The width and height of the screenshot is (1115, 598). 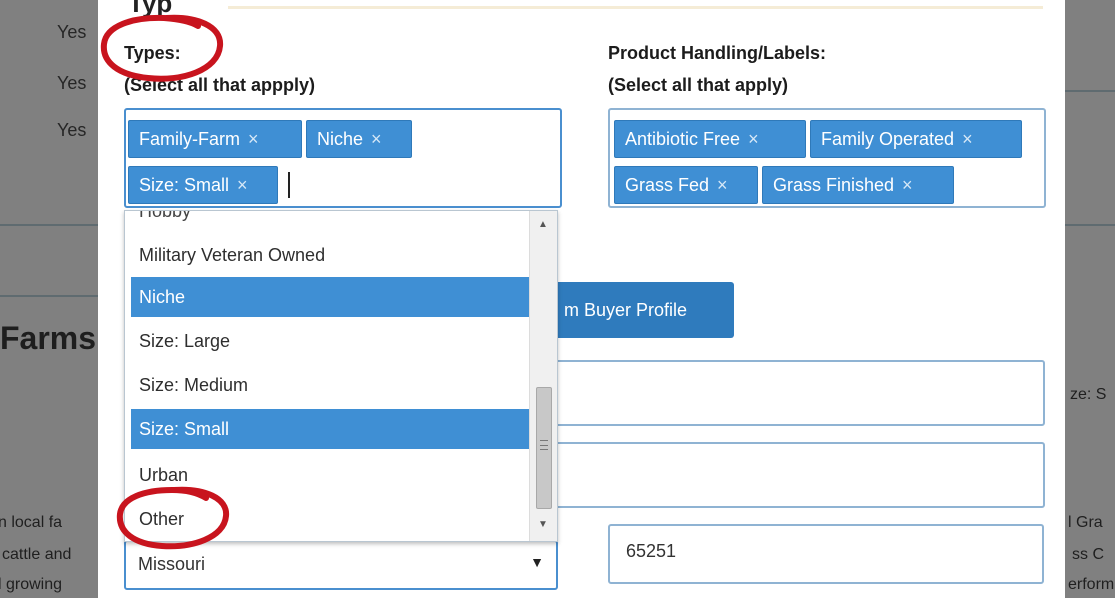 What do you see at coordinates (37, 554) in the screenshot?
I see `background-text: cattle and` at bounding box center [37, 554].